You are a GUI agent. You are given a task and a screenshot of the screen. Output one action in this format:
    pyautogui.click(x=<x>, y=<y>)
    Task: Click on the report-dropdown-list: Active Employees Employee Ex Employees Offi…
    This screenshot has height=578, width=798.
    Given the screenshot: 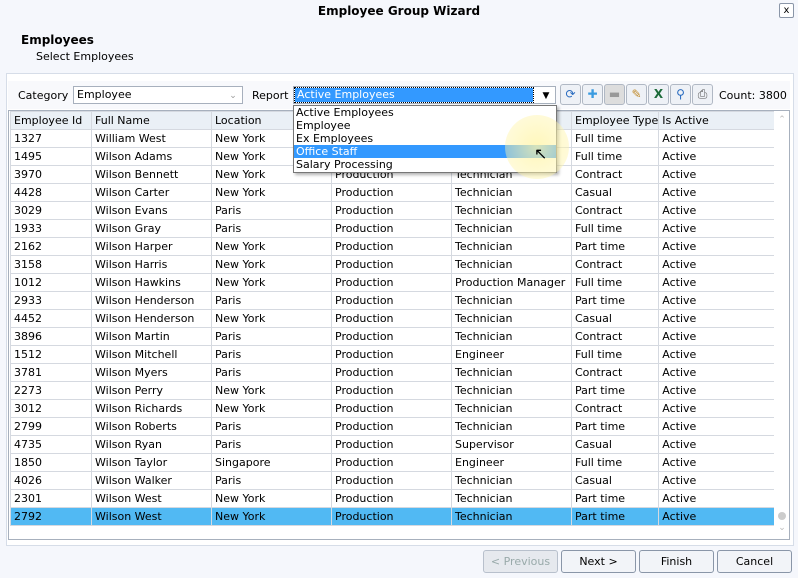 What is the action you would take?
    pyautogui.click(x=425, y=139)
    